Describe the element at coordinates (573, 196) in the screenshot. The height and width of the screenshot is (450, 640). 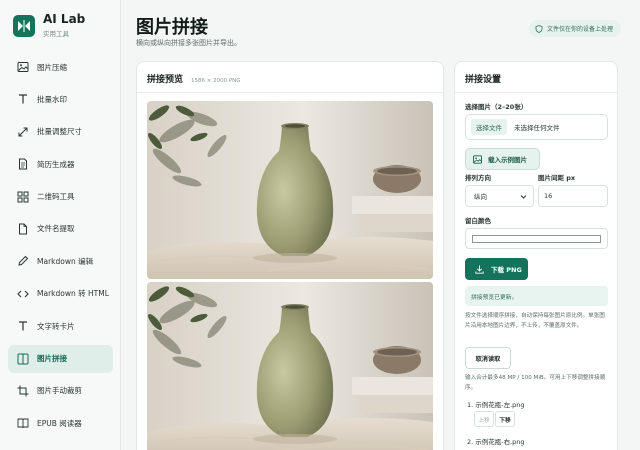
I see `gap-input: 16` at that location.